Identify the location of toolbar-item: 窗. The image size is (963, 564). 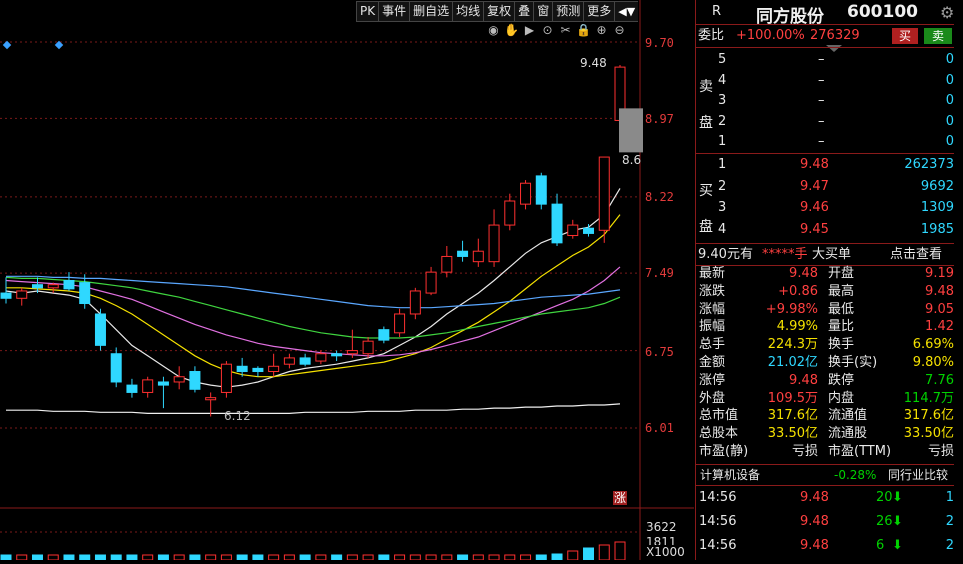
(544, 11).